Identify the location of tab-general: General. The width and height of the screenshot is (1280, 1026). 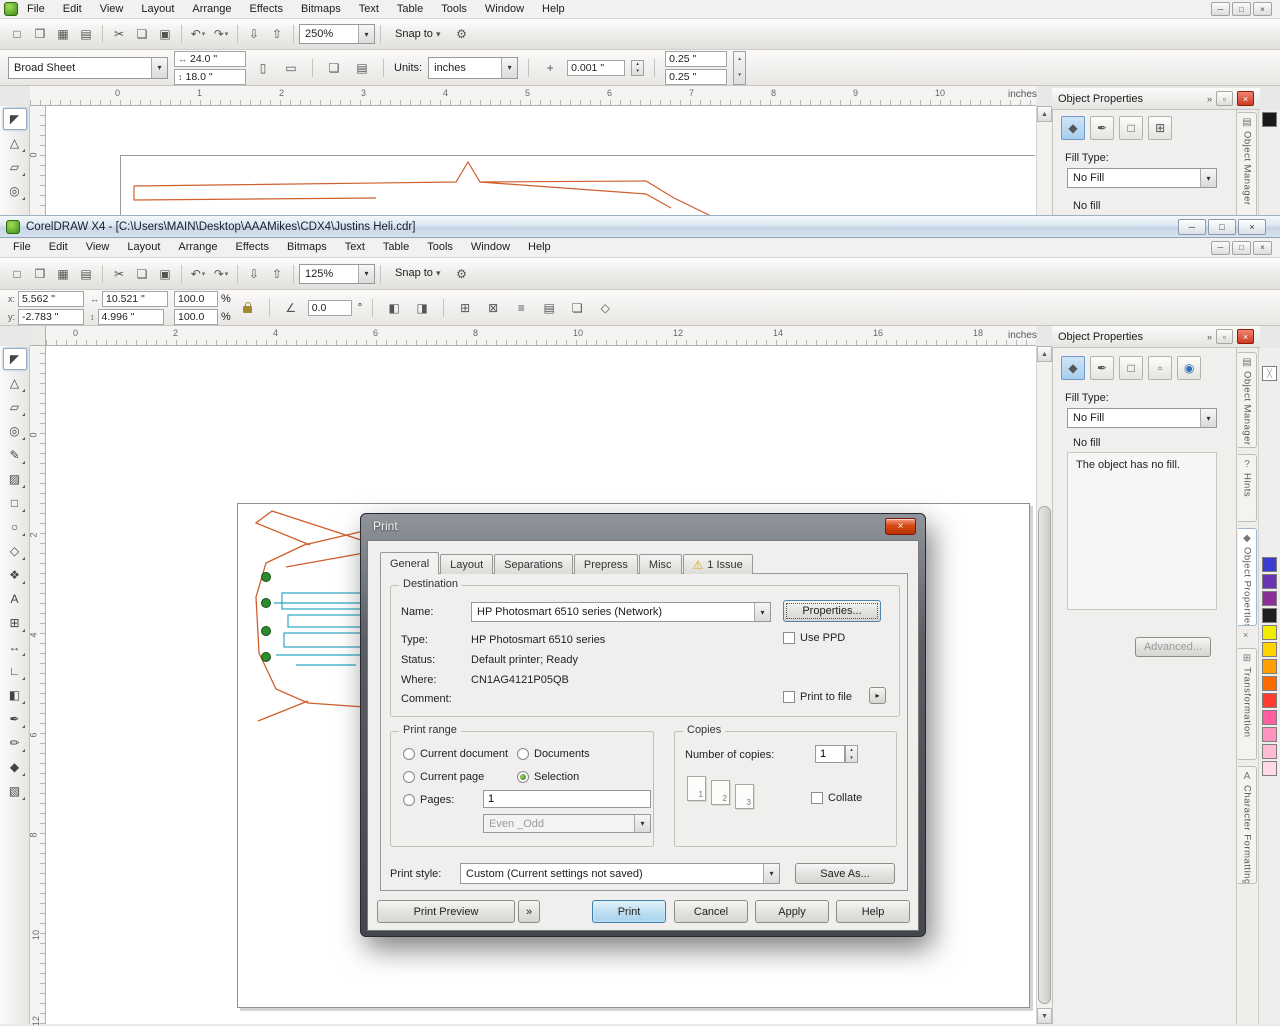
(410, 563).